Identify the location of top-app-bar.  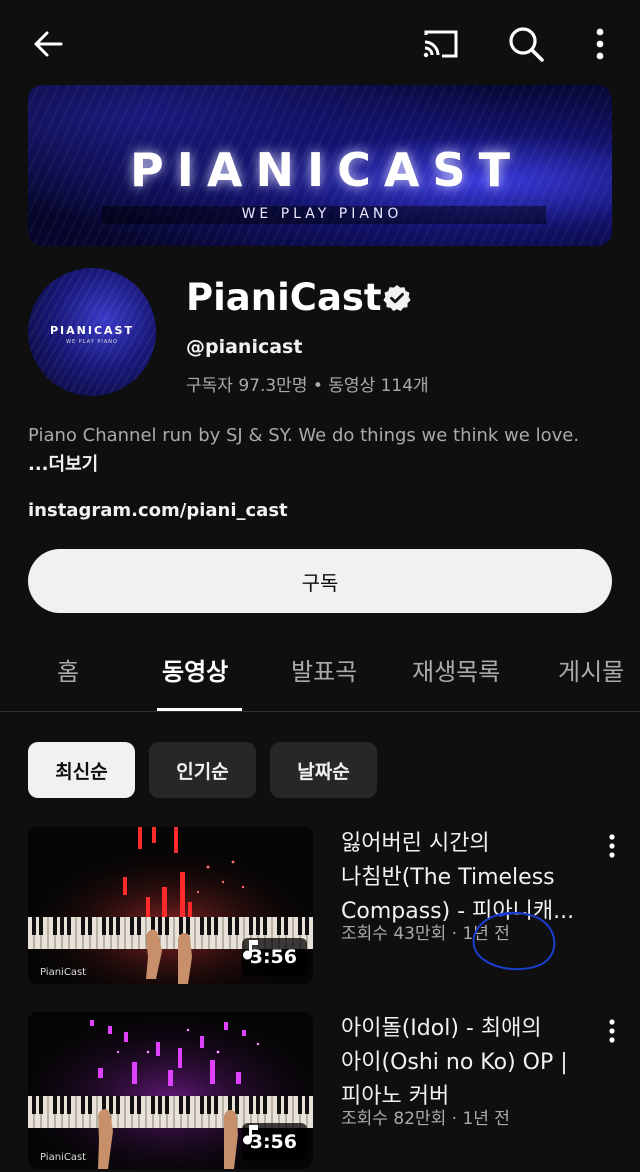
(320, 43).